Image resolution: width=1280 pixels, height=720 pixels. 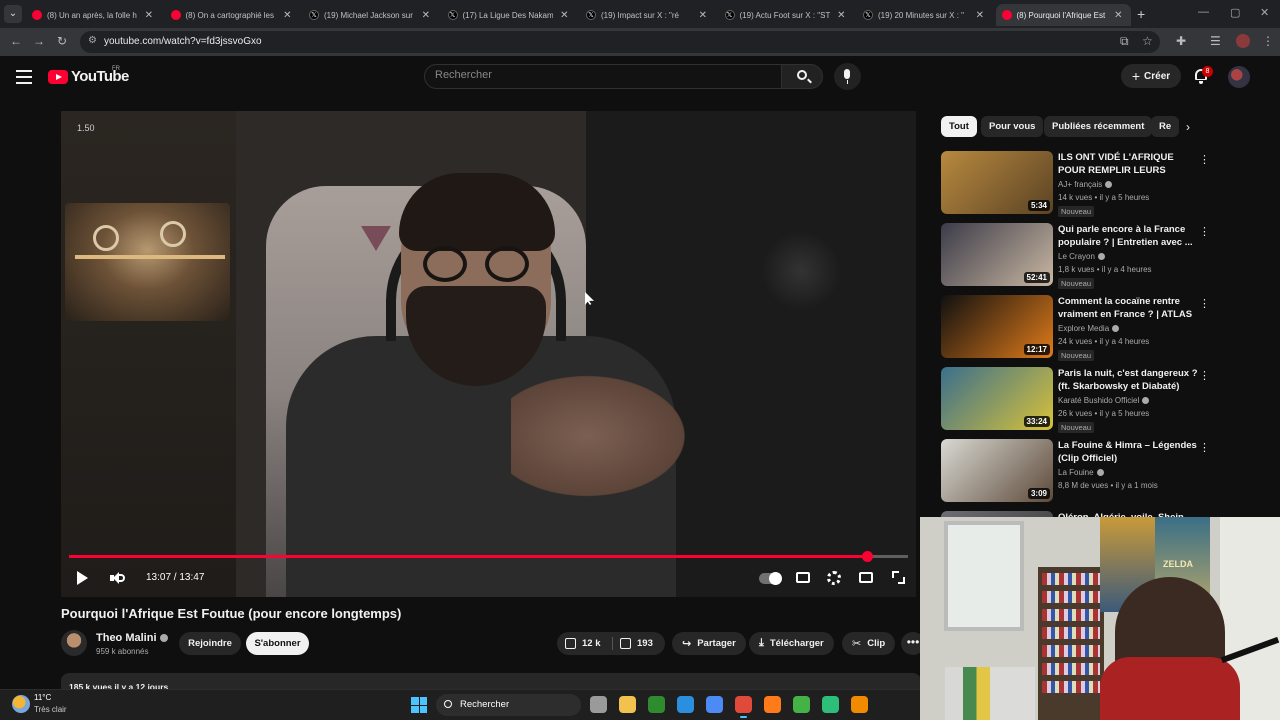 What do you see at coordinates (959, 126) in the screenshot?
I see `chip-all: Tout` at bounding box center [959, 126].